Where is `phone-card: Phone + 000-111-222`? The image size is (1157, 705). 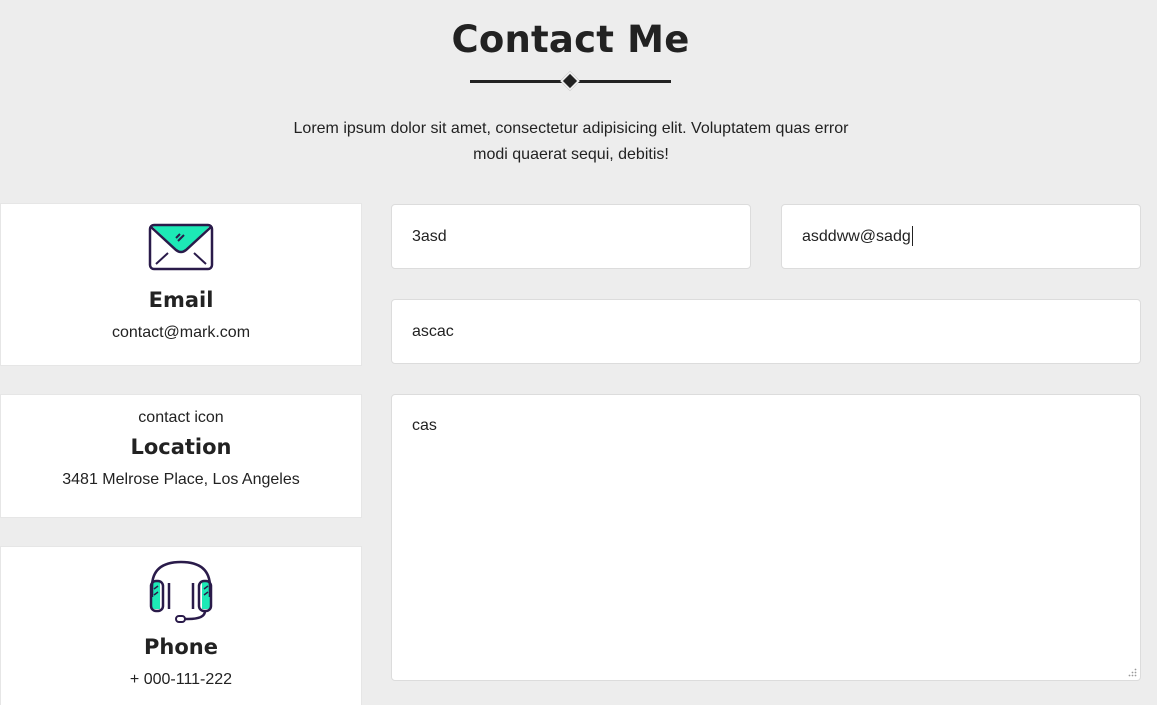 phone-card: Phone + 000-111-222 is located at coordinates (181, 625).